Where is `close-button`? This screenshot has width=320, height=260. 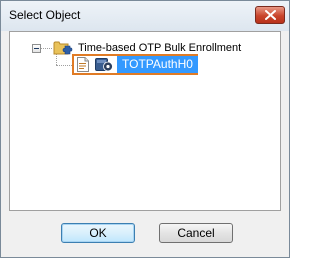 close-button is located at coordinates (270, 15).